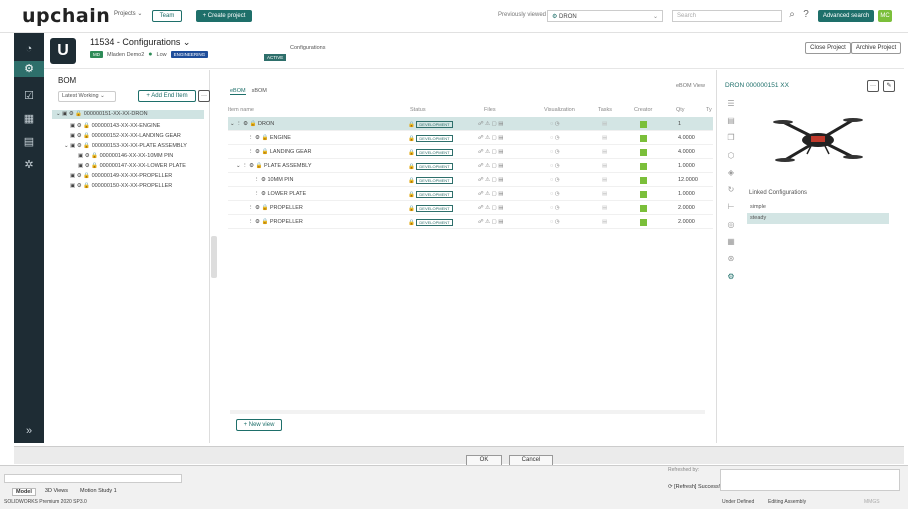 The width and height of the screenshot is (908, 509). What do you see at coordinates (126, 54) in the screenshot?
I see `project-owner: Mladen Demo2` at bounding box center [126, 54].